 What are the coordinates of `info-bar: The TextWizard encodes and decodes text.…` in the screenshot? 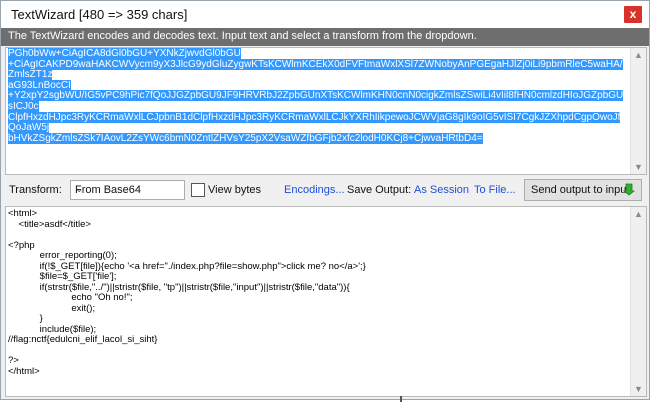 It's located at (325, 37).